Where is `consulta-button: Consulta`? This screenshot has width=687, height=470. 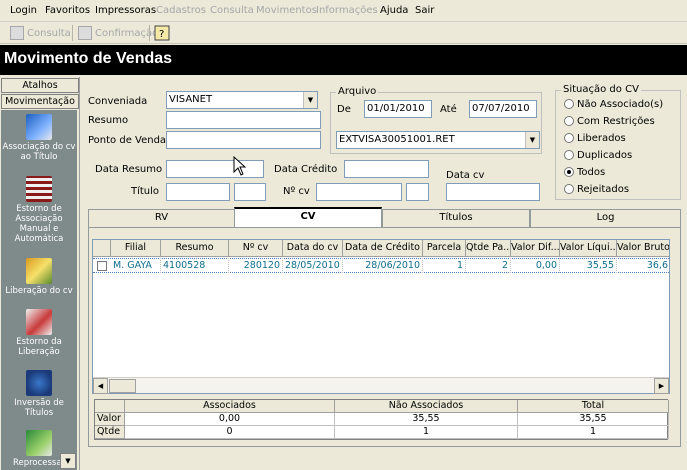 consulta-button: Consulta is located at coordinates (40, 33).